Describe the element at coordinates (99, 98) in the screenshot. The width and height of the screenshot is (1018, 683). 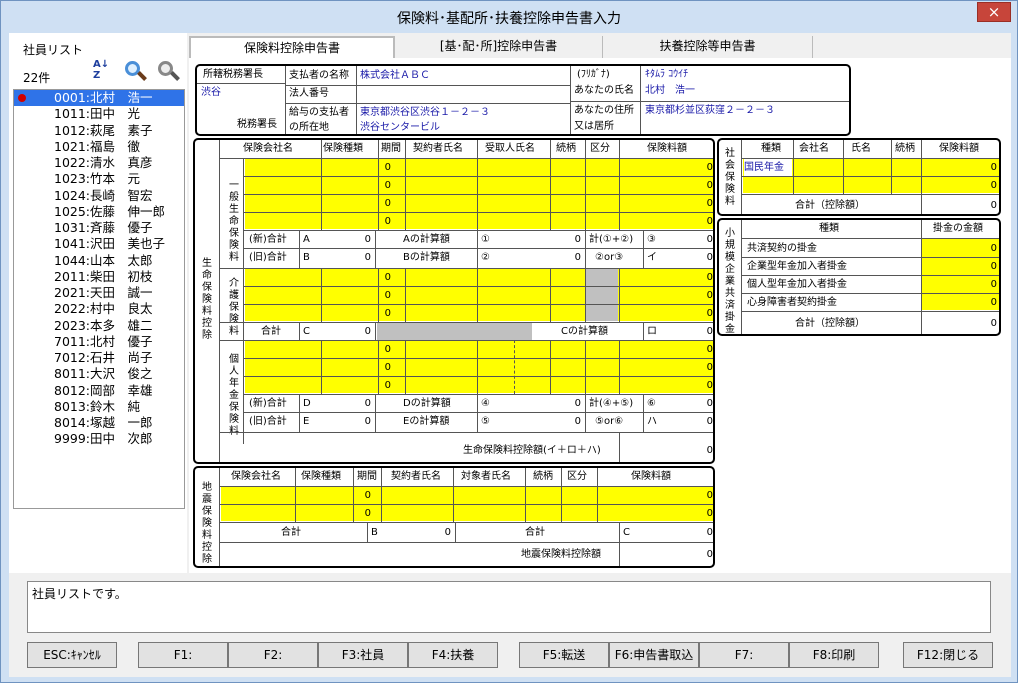
I see `employee-list-item: 0001:北村 浩一` at that location.